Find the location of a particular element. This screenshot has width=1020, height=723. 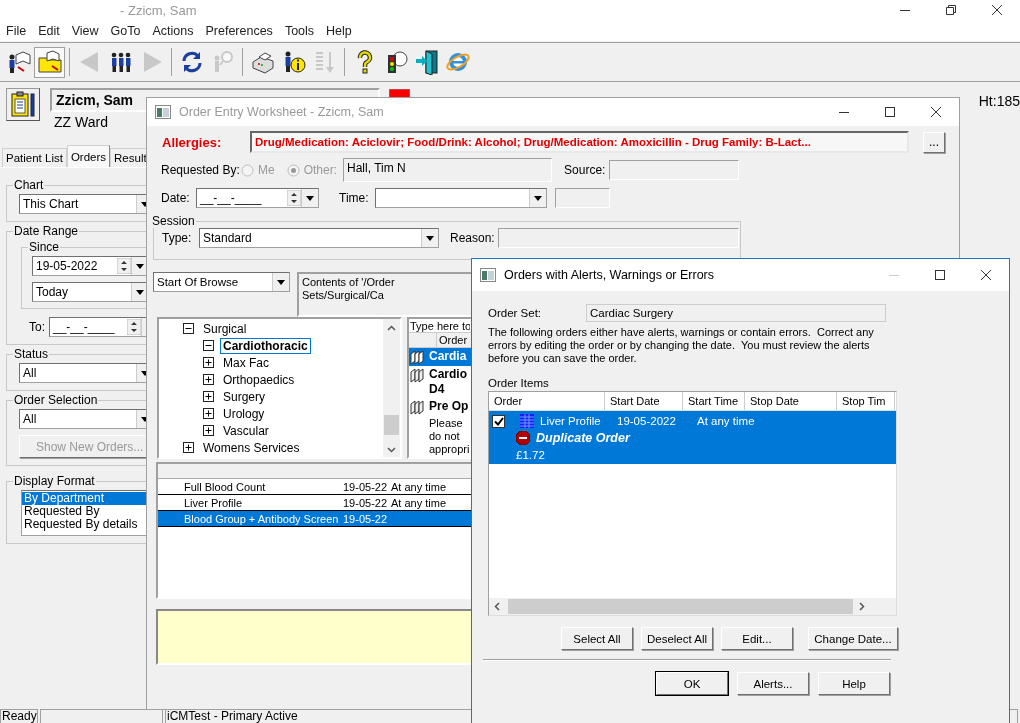

dialog-button: Deselect All is located at coordinates (677, 638).